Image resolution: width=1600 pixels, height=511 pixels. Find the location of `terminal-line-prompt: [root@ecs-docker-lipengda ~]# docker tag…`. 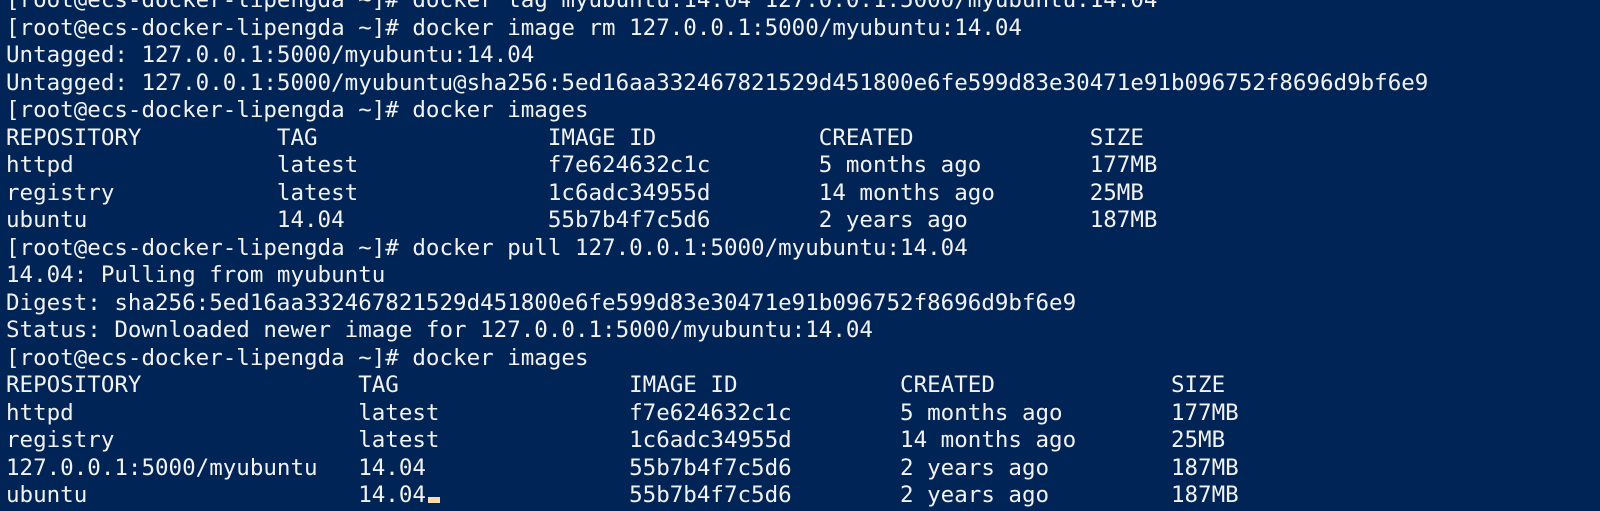

terminal-line-prompt: [root@ecs-docker-lipengda ~]# docker tag… is located at coordinates (582, 6).